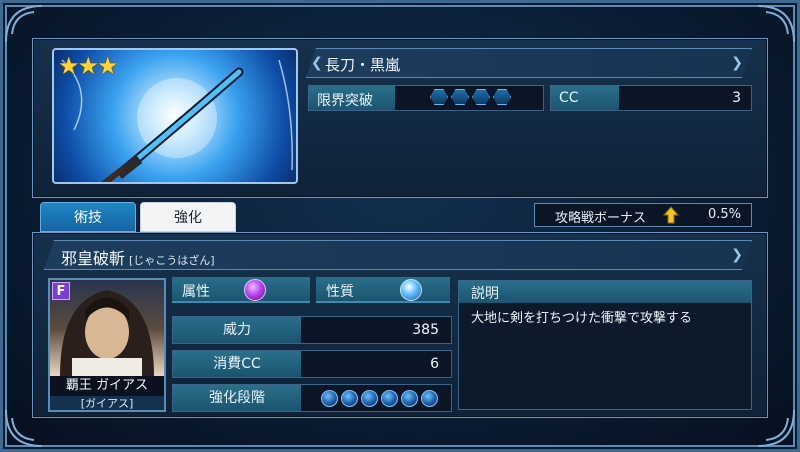 This screenshot has height=452, width=800. What do you see at coordinates (237, 330) in the screenshot?
I see `power-label: 威力` at bounding box center [237, 330].